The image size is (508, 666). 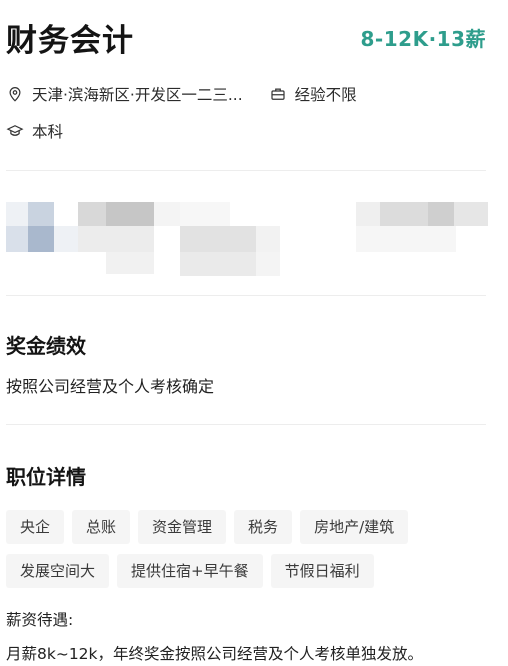 I want to click on bonus-description: 按照公司经营及个人考核确定, so click(x=110, y=386).